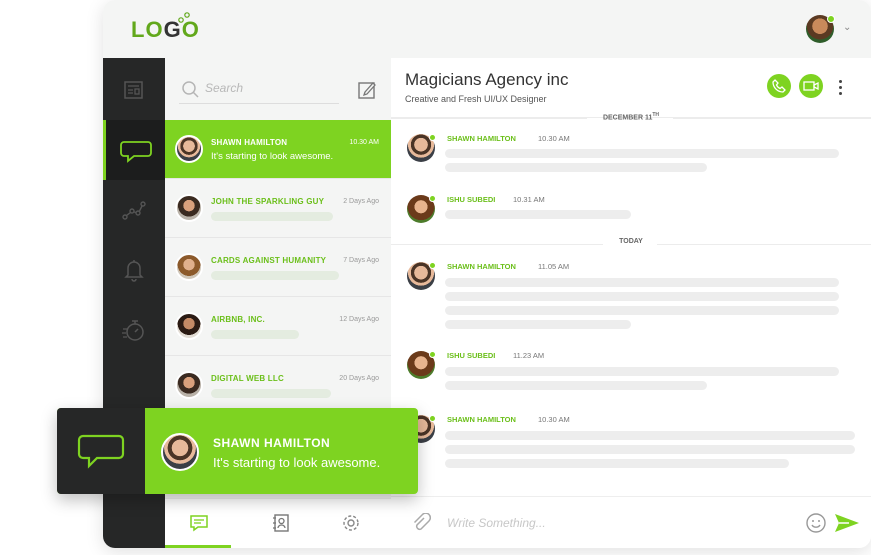 This screenshot has width=871, height=555. I want to click on growth-chart-icon, so click(134, 210).